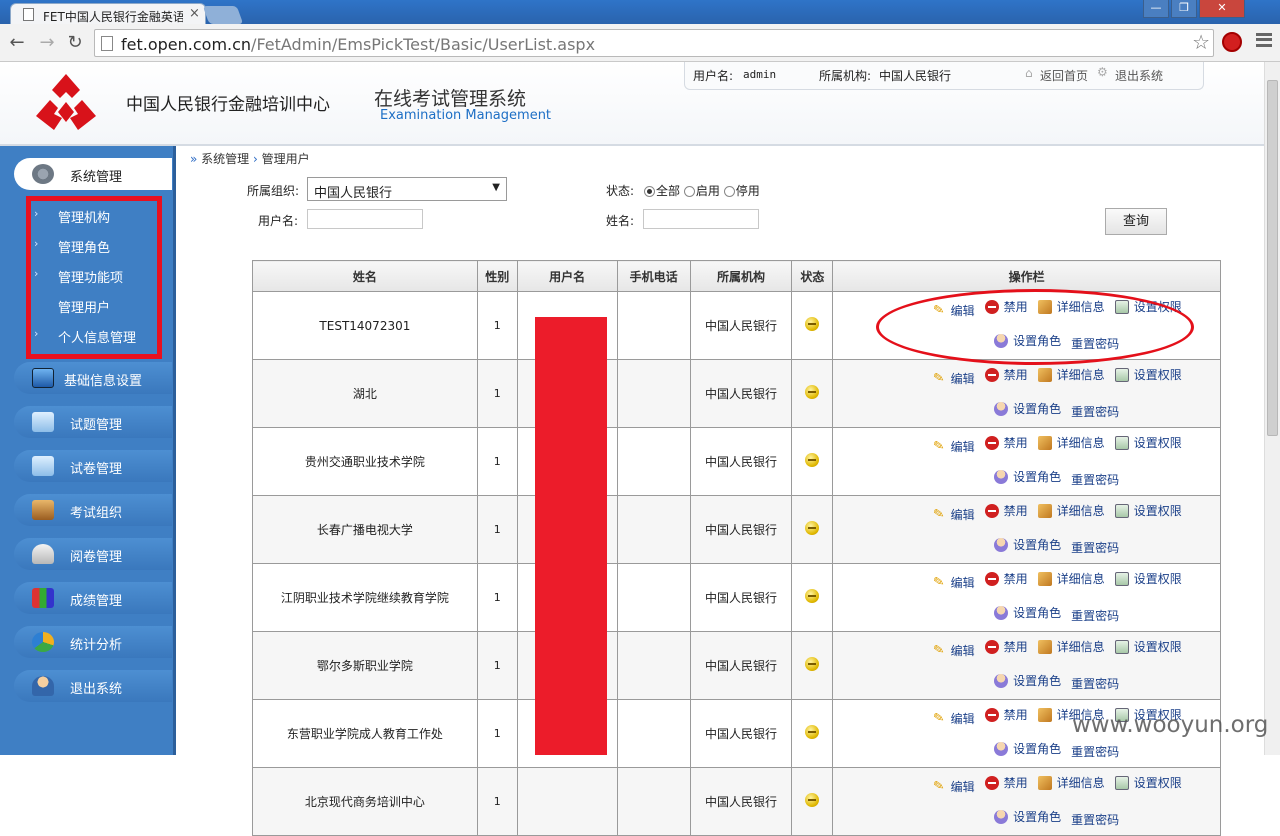  I want to click on org-select: 中国人民银行 ▼, so click(407, 189).